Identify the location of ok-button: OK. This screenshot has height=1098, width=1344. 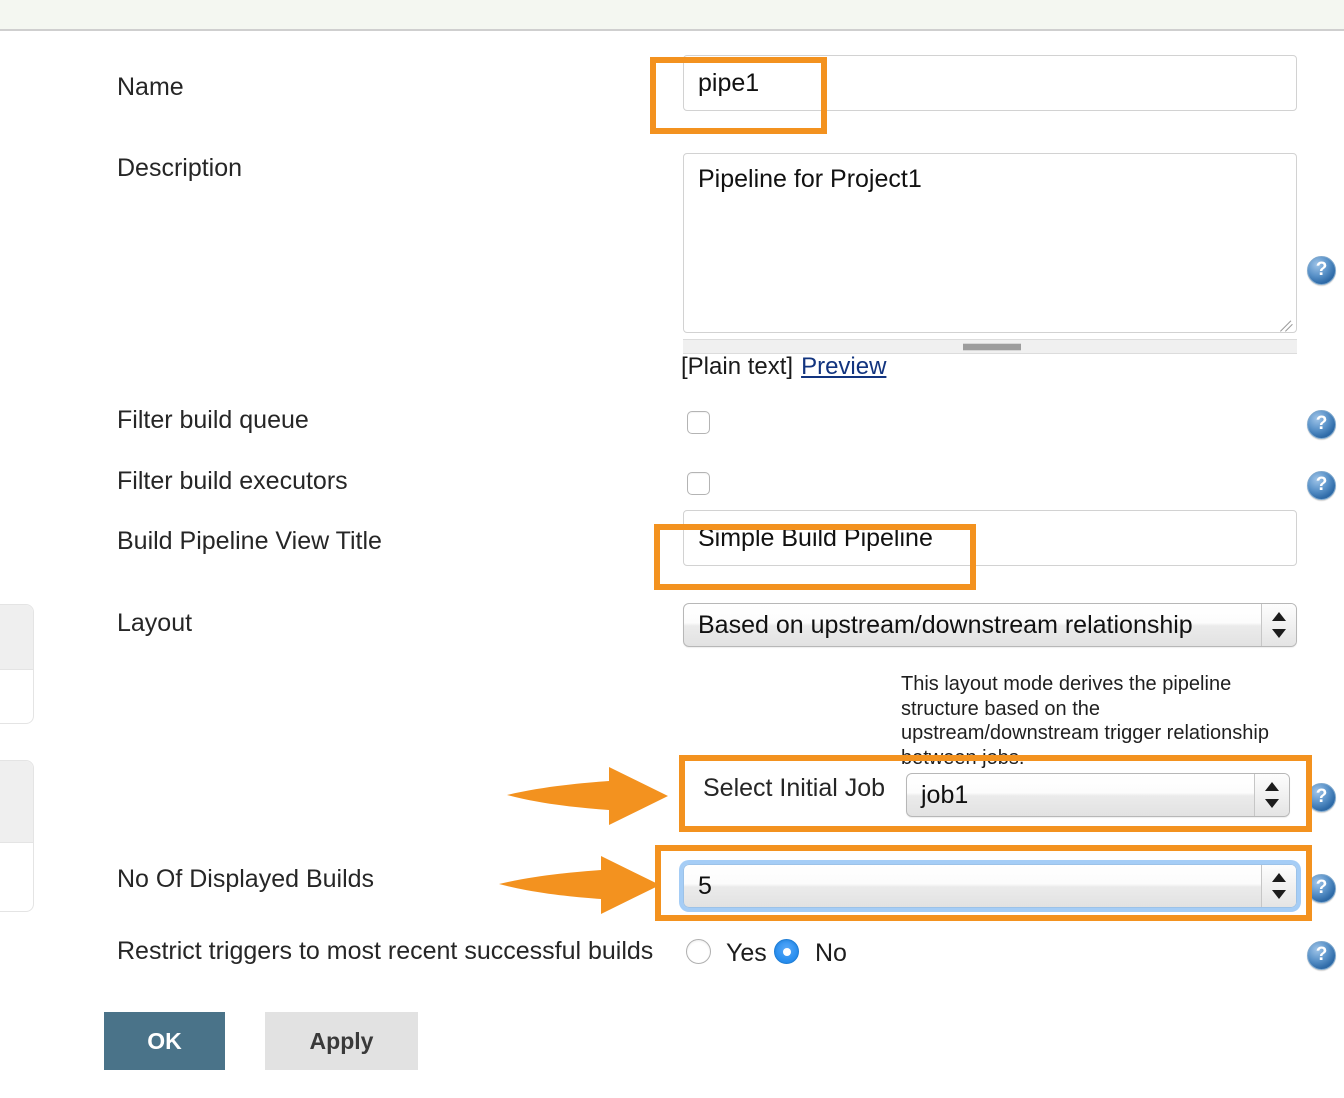
(164, 1041).